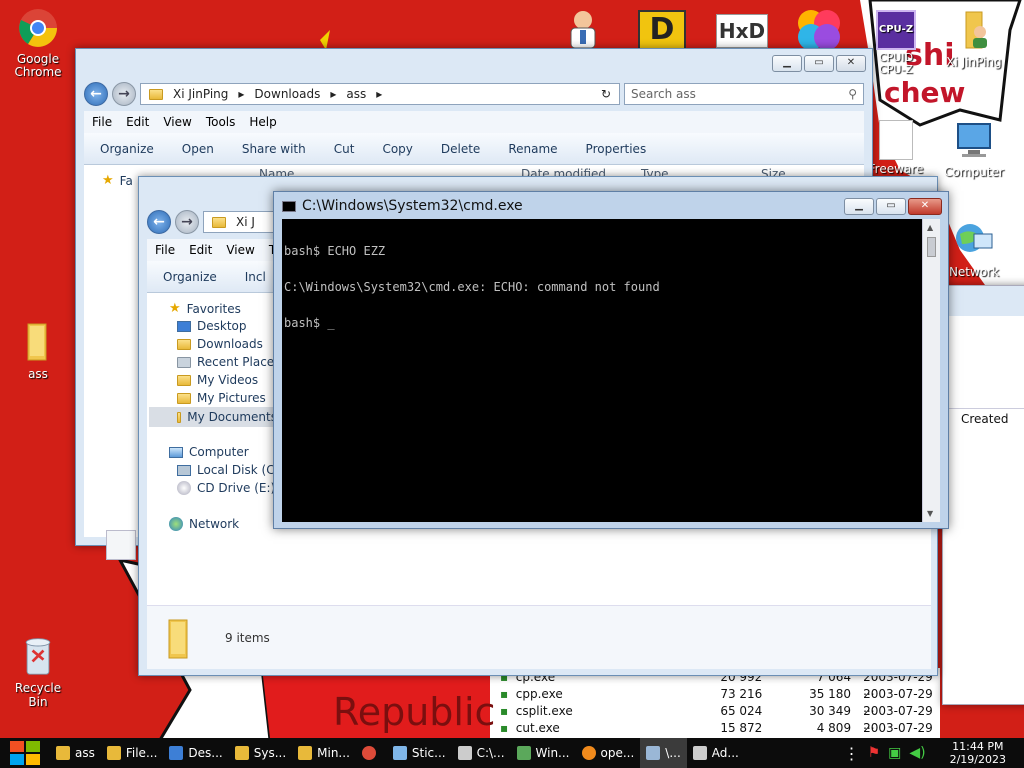 This screenshot has height=768, width=1024. What do you see at coordinates (583, 28) in the screenshot?
I see `doctor-icon` at bounding box center [583, 28].